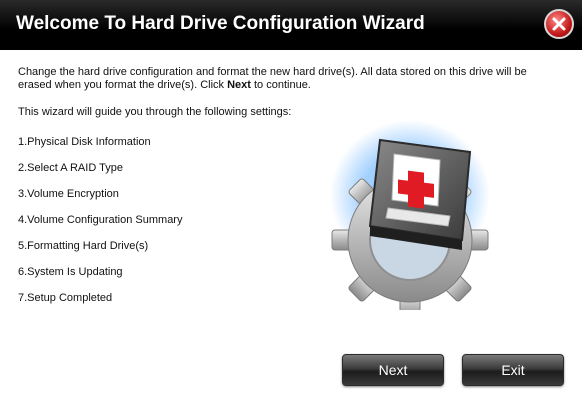 The height and width of the screenshot is (416, 582). What do you see at coordinates (83, 246) in the screenshot?
I see `step-item: 5.Formatting Hard Drive(s)` at bounding box center [83, 246].